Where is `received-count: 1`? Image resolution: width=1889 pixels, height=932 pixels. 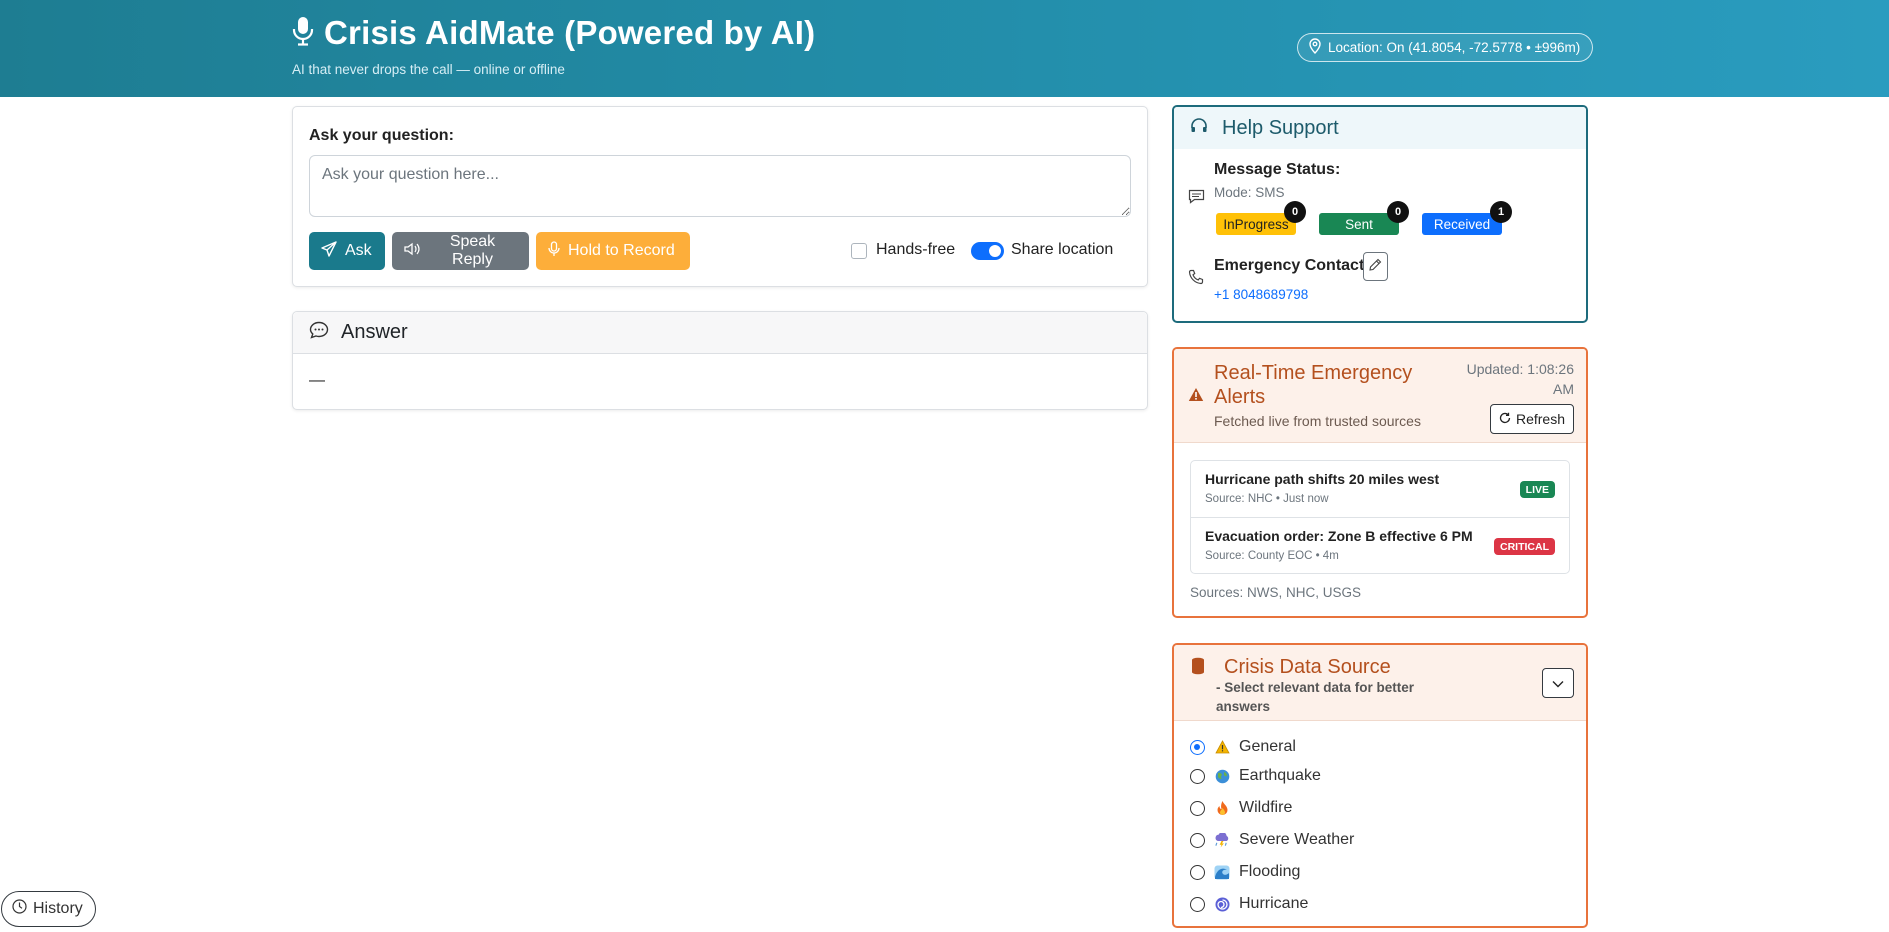
received-count: 1 is located at coordinates (1501, 212).